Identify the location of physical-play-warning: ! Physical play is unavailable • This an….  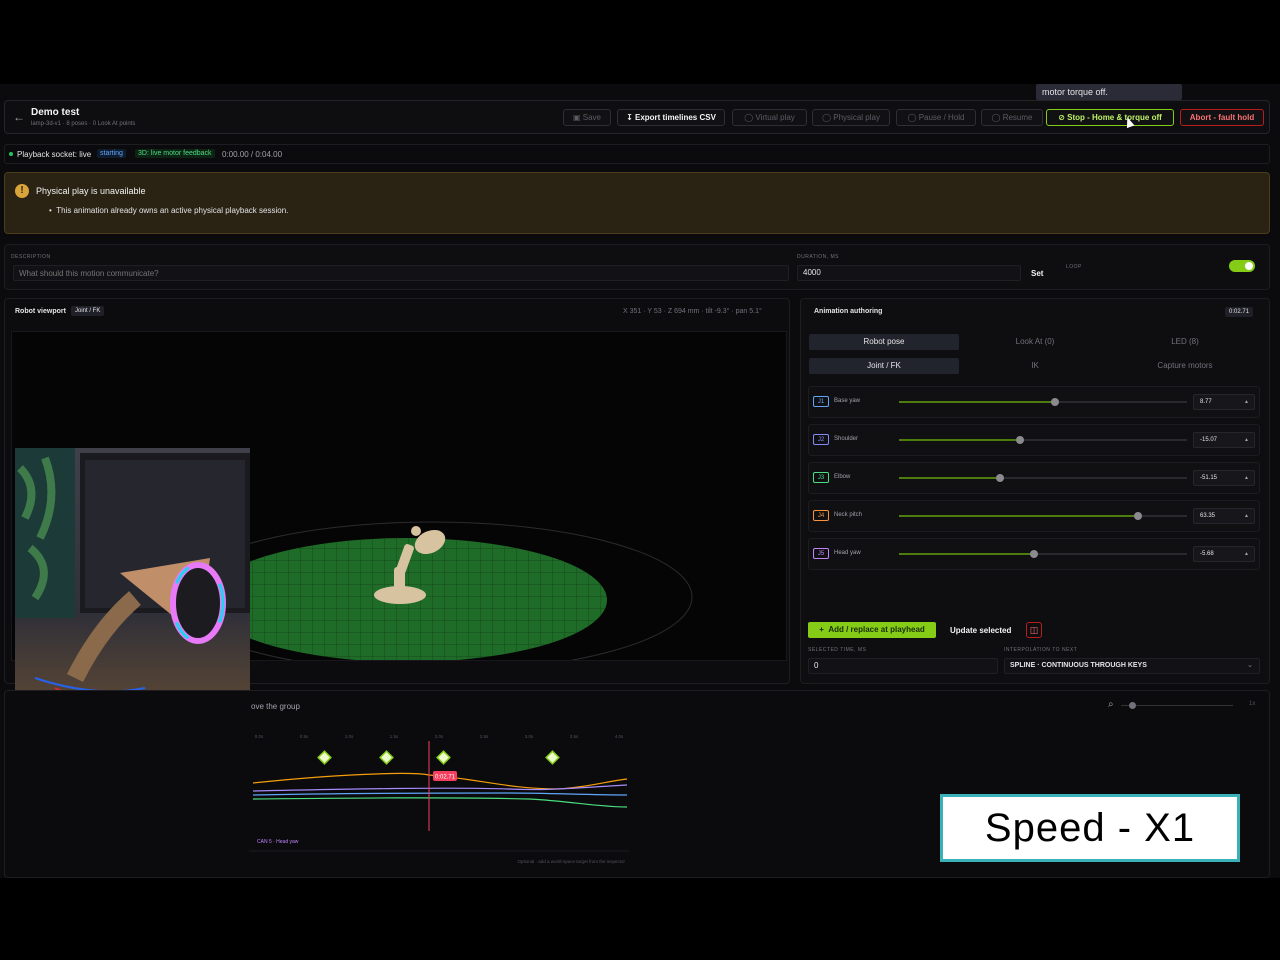
(637, 203).